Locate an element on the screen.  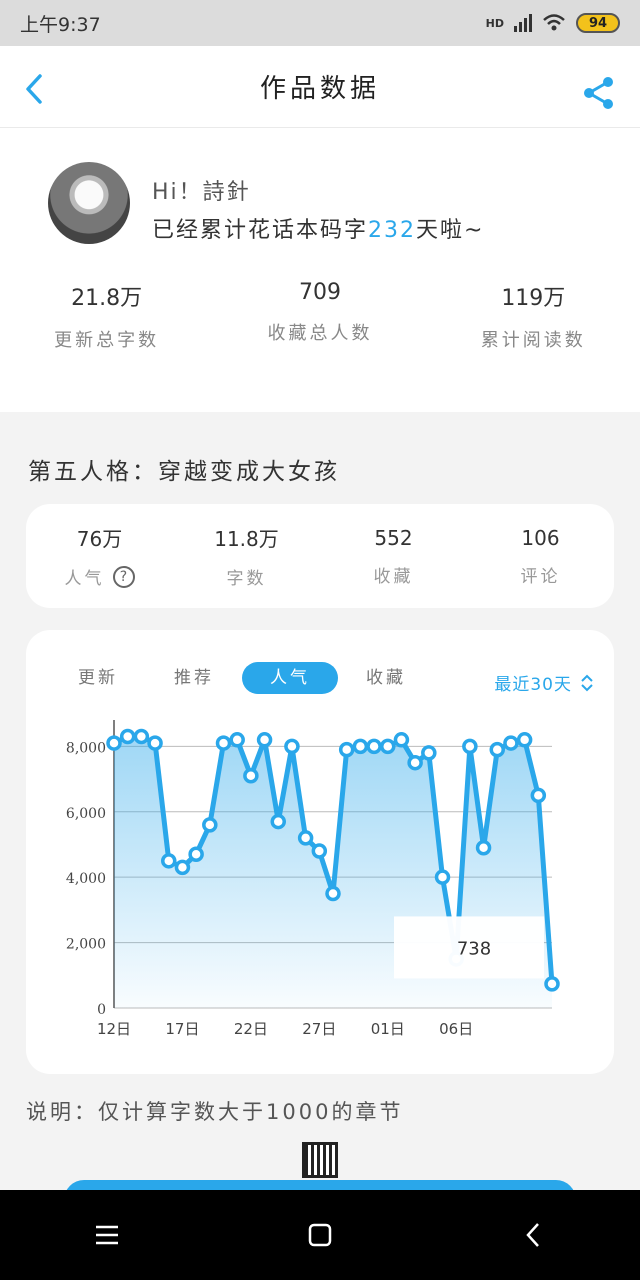
footnote: 说明：仅计算字数大于1000的章节 is located at coordinates (215, 1112).